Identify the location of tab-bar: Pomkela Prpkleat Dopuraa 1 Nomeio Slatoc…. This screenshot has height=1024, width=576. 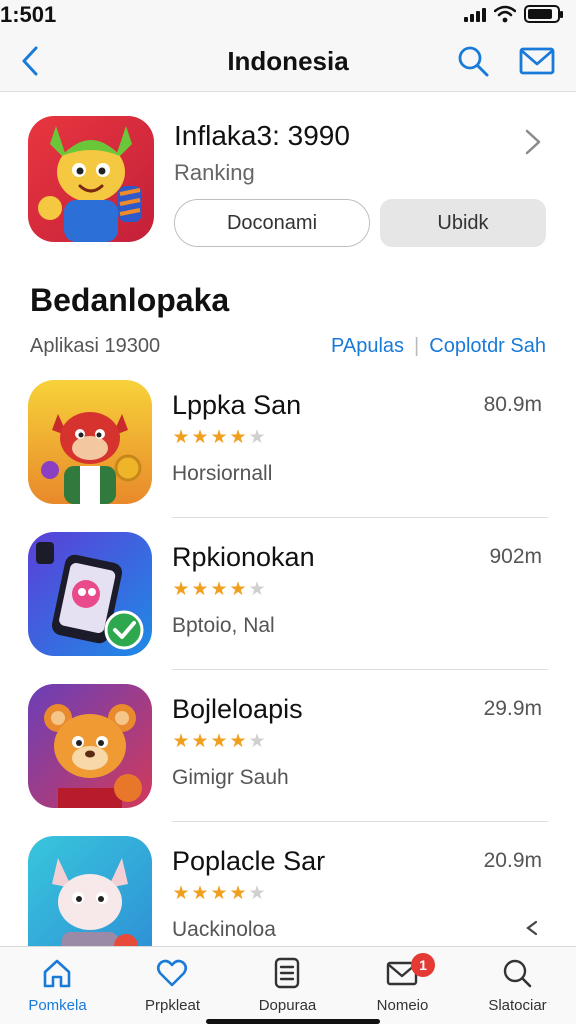
(288, 985).